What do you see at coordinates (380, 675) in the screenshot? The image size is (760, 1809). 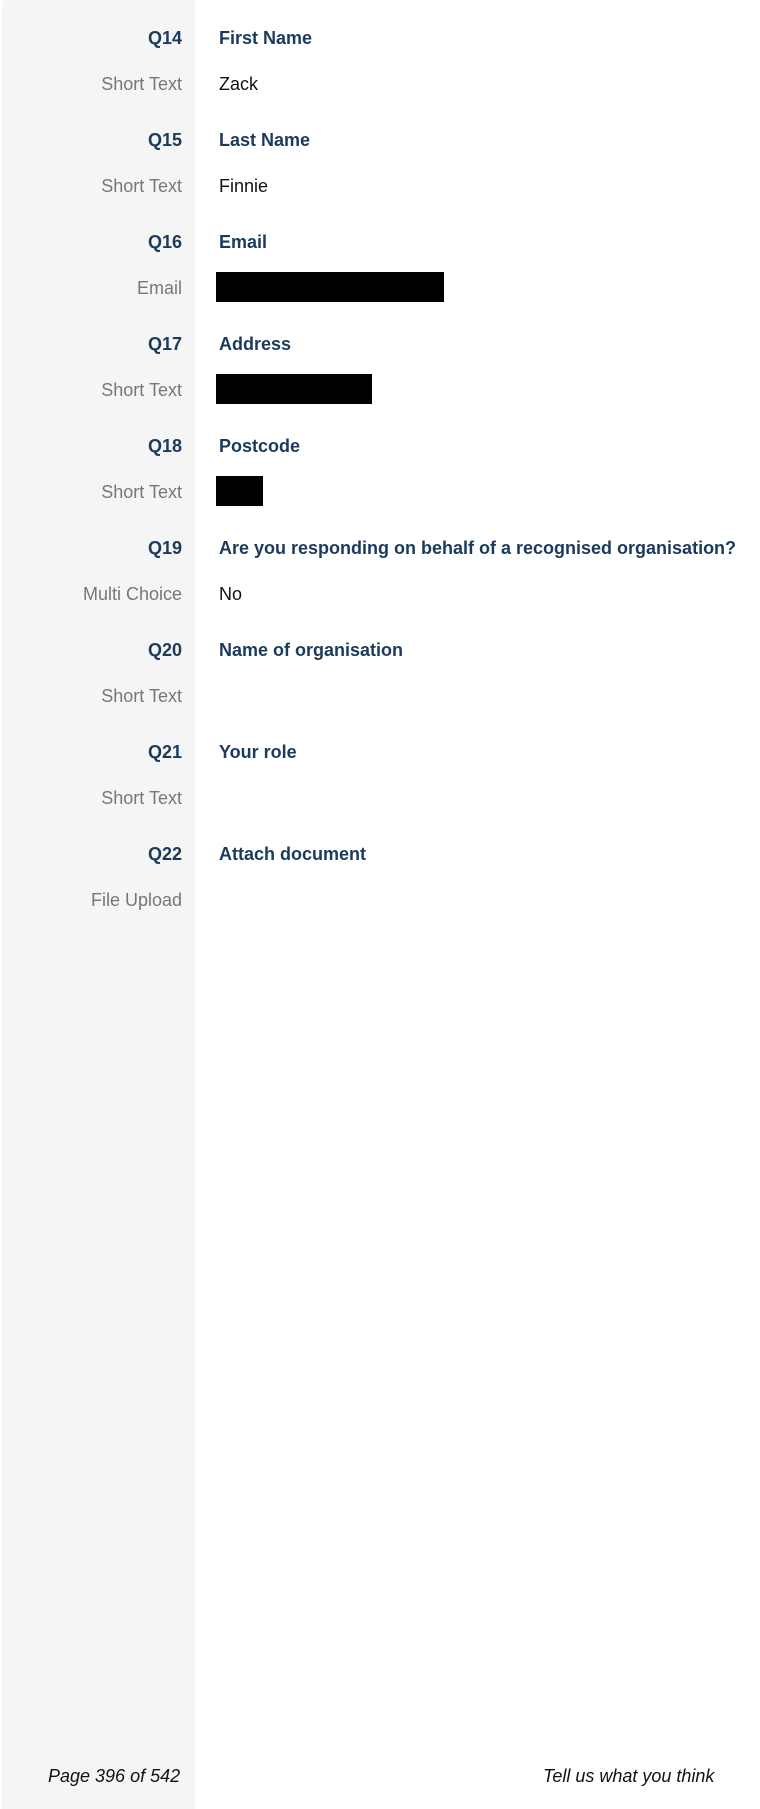 I see `question-q20: Q20 Short Text Name of organisation` at bounding box center [380, 675].